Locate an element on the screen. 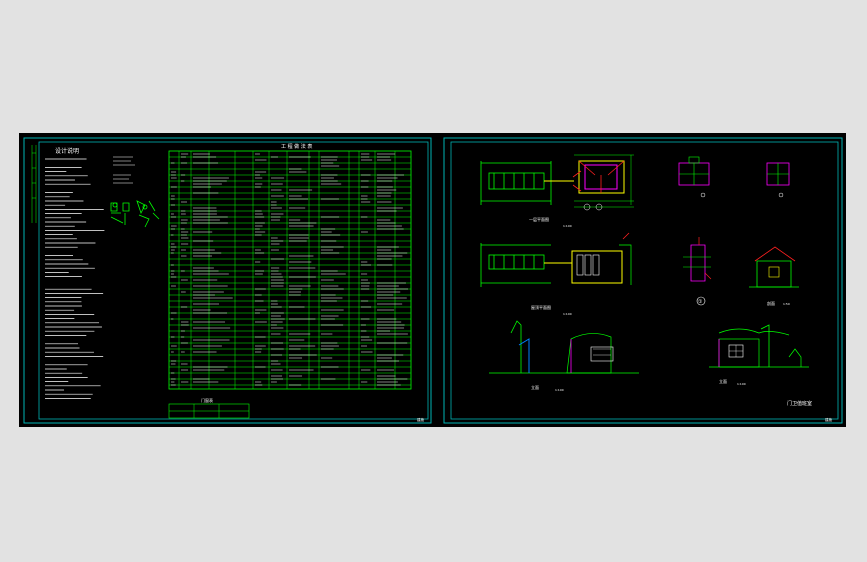 Image resolution: width=867 pixels, height=562 pixels. elevation-1: 立面 1:100 is located at coordinates (564, 356).